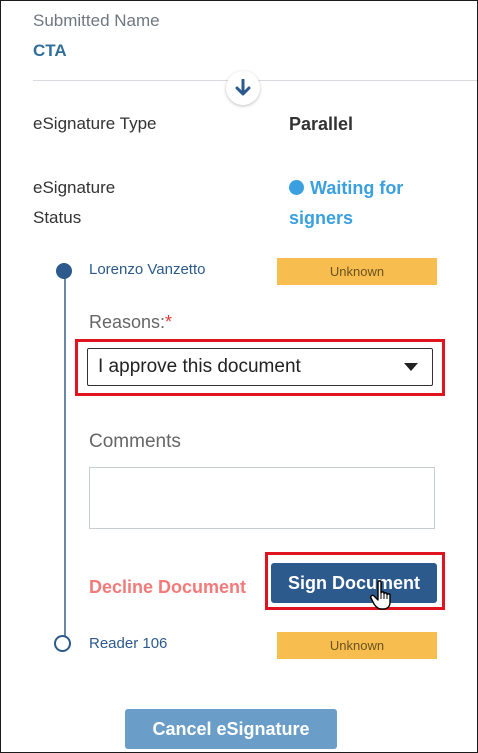 This screenshot has height=753, width=478. I want to click on hand-pointer-icon, so click(380, 595).